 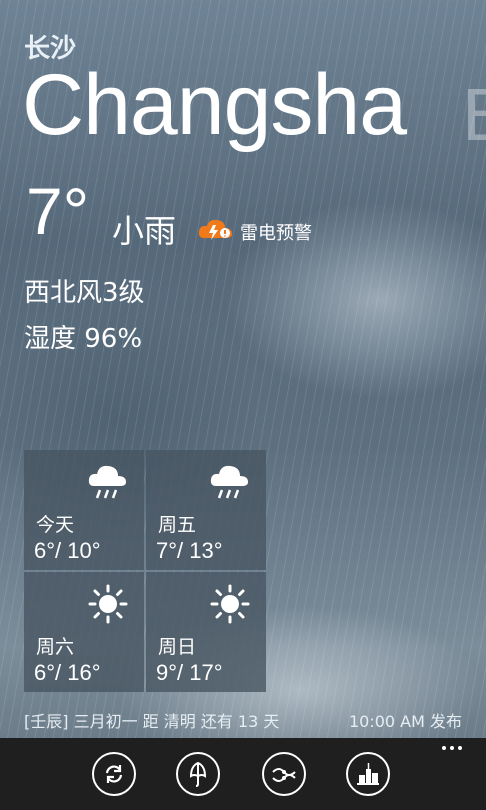 What do you see at coordinates (452, 748) in the screenshot?
I see `more-dots-icon` at bounding box center [452, 748].